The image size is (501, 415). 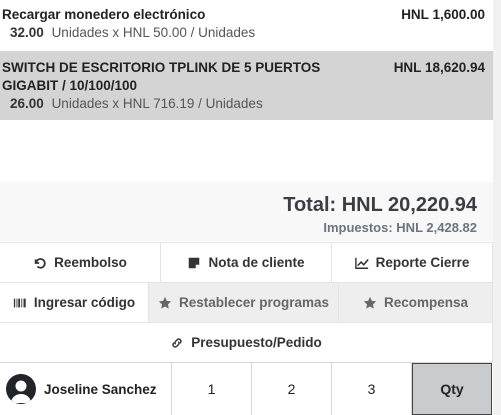 I want to click on quote-order-button: Presupuesto/Pedido, so click(x=246, y=342).